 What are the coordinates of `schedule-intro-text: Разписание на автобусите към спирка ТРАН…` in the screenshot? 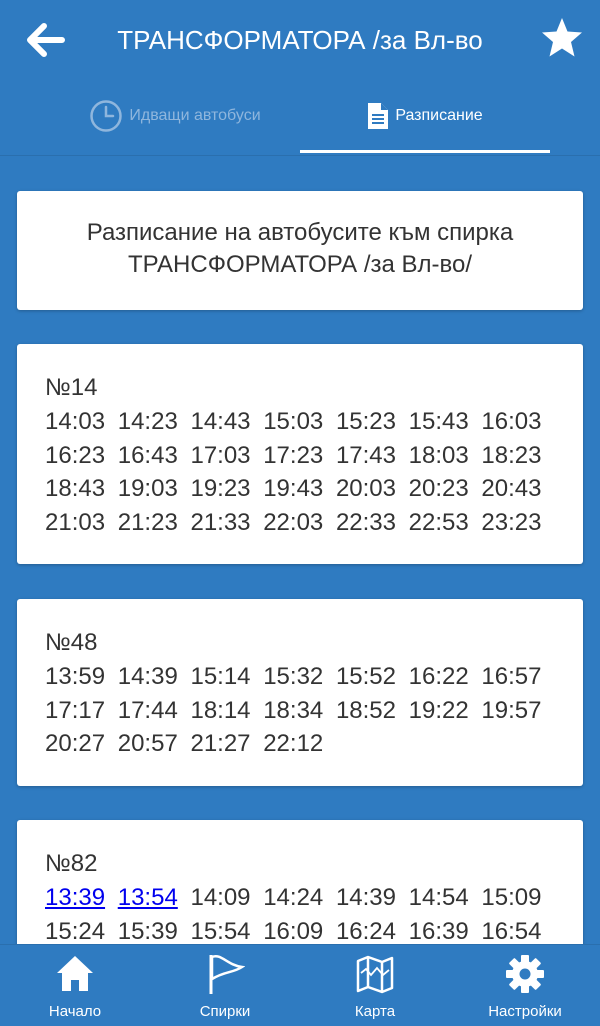 It's located at (300, 248).